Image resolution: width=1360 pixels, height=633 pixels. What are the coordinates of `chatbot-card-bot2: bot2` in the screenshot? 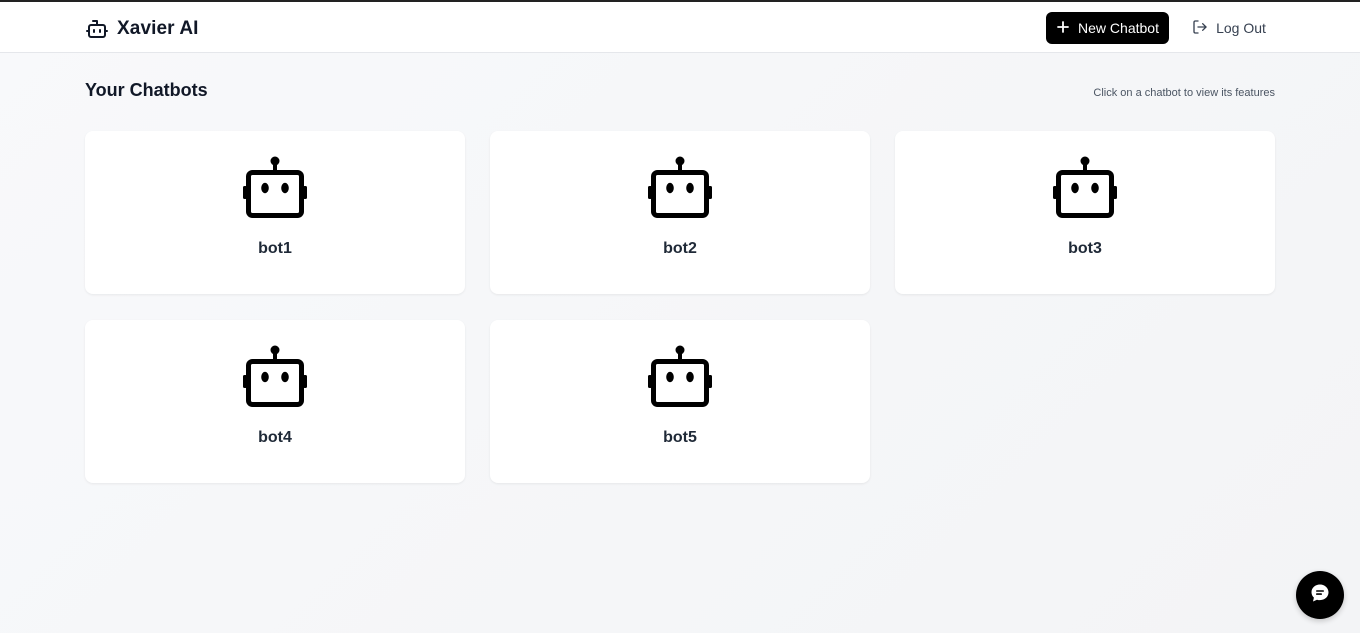 It's located at (680, 212).